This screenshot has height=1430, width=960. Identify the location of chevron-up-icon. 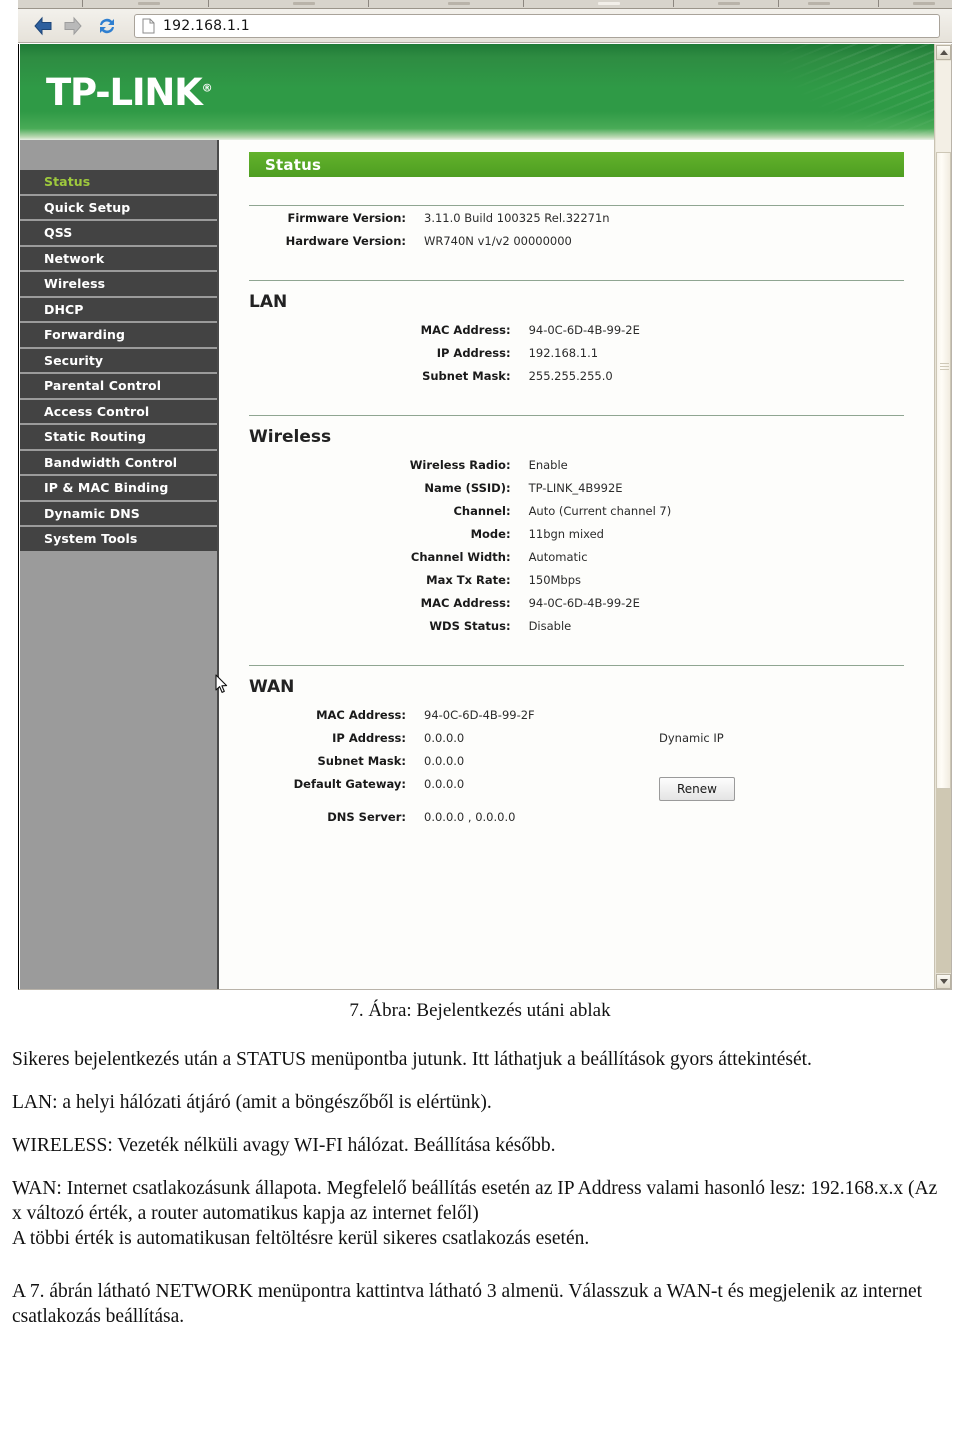
(943, 52).